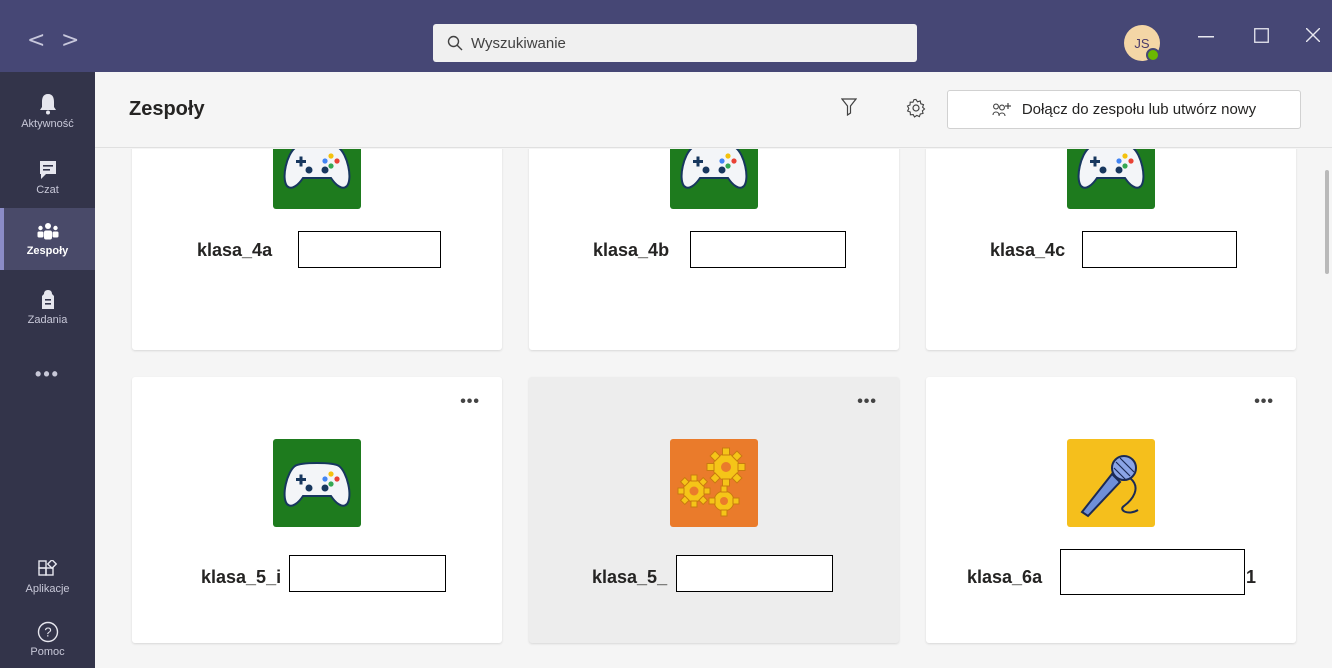  Describe the element at coordinates (47, 567) in the screenshot. I see `apps-icon` at that location.